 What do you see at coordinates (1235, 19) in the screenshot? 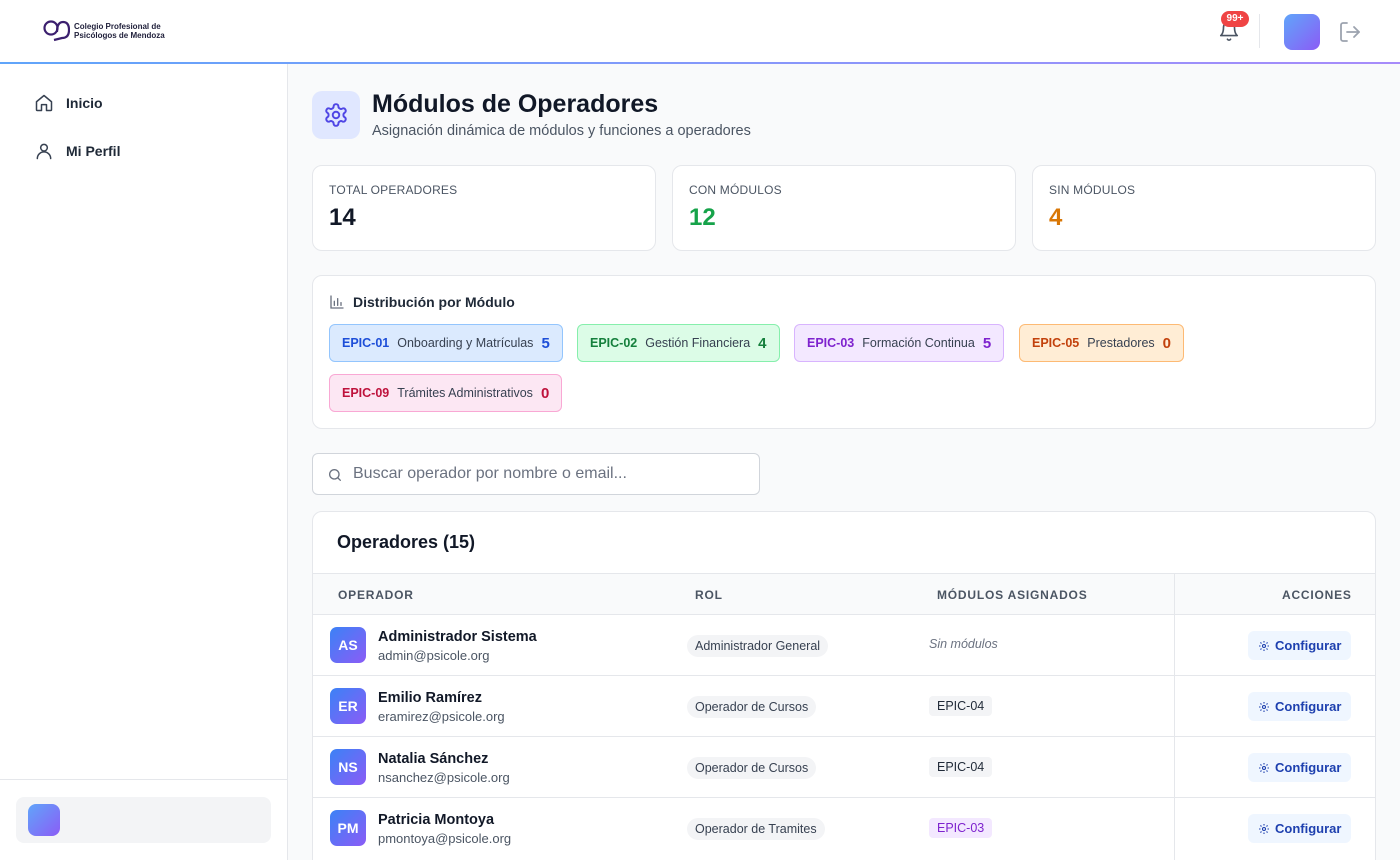
I see `notification-badge: 99+` at bounding box center [1235, 19].